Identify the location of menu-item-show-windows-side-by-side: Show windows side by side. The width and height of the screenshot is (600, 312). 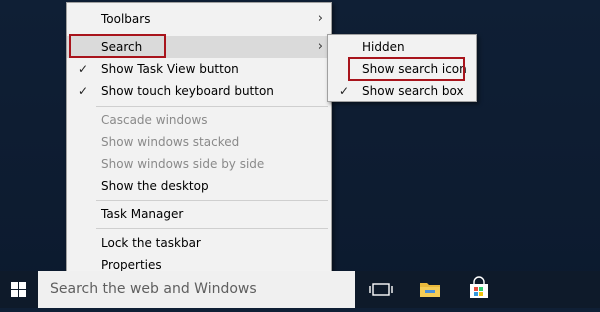
(199, 164).